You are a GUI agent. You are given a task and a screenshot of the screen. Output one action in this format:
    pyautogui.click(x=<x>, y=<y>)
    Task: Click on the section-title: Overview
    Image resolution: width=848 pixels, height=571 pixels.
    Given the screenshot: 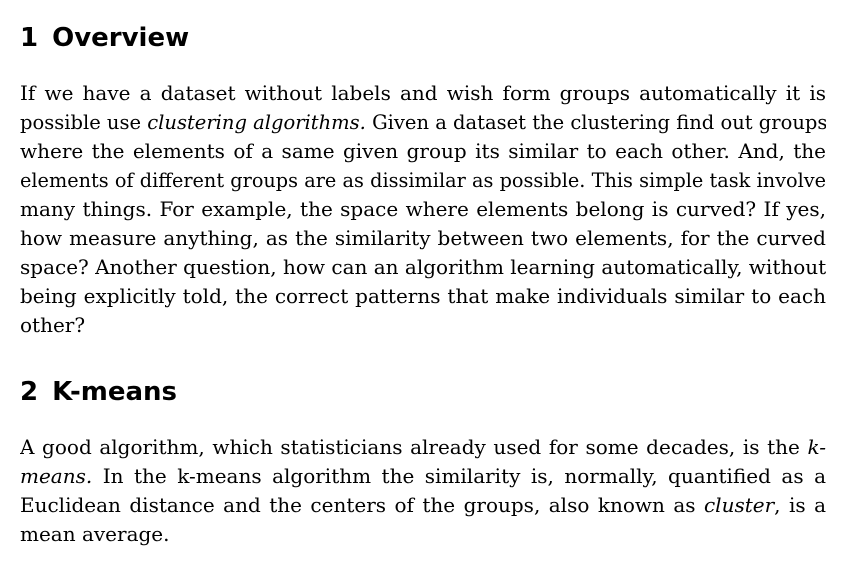 What is the action you would take?
    pyautogui.click(x=121, y=38)
    